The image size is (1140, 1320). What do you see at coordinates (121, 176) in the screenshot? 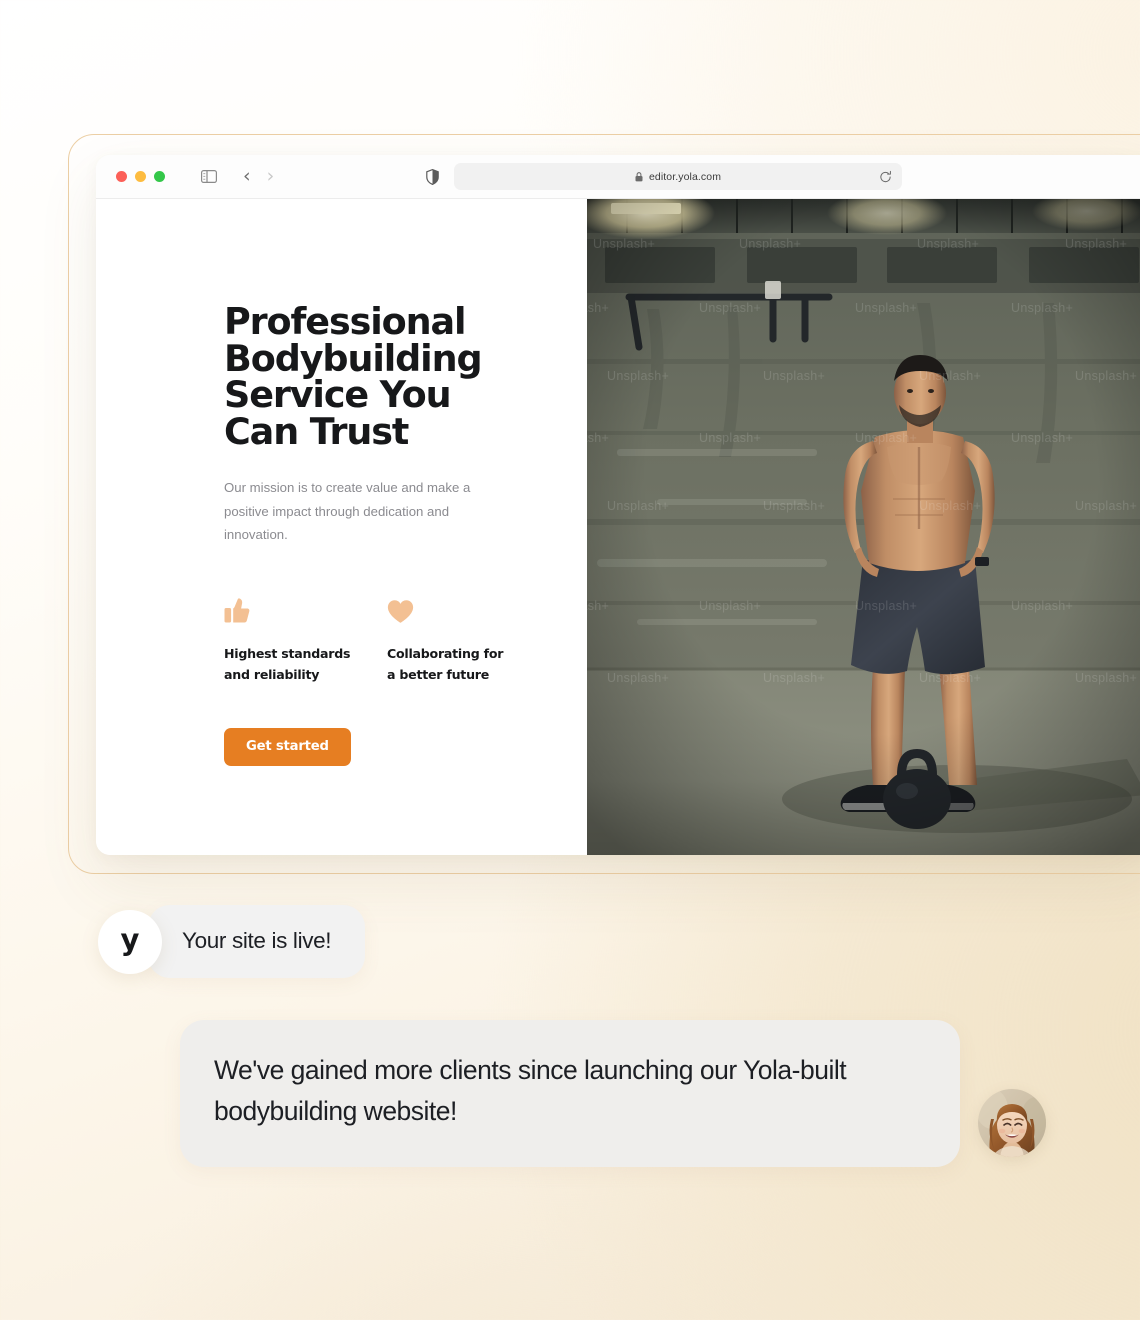
I see `close-window-button` at bounding box center [121, 176].